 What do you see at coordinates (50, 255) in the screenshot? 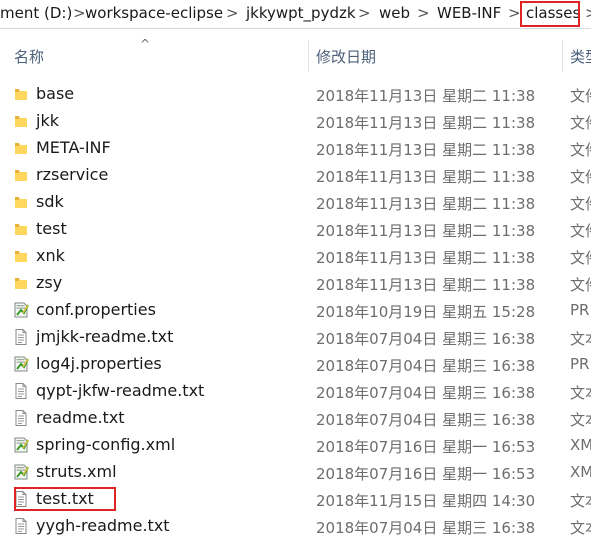
I see `file-name: xnk` at bounding box center [50, 255].